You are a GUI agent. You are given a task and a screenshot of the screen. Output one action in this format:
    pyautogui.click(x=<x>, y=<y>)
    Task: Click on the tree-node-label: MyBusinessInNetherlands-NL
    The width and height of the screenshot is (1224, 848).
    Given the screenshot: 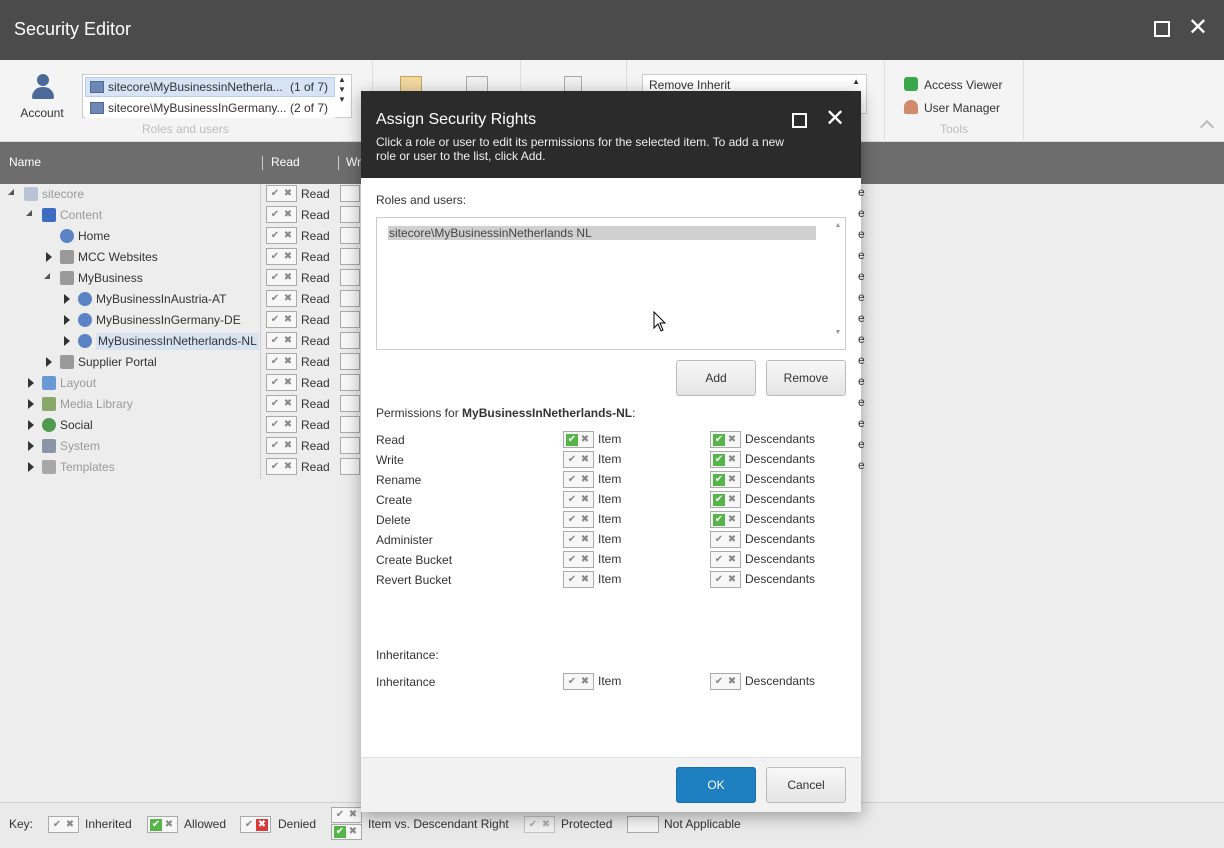 What is the action you would take?
    pyautogui.click(x=177, y=341)
    